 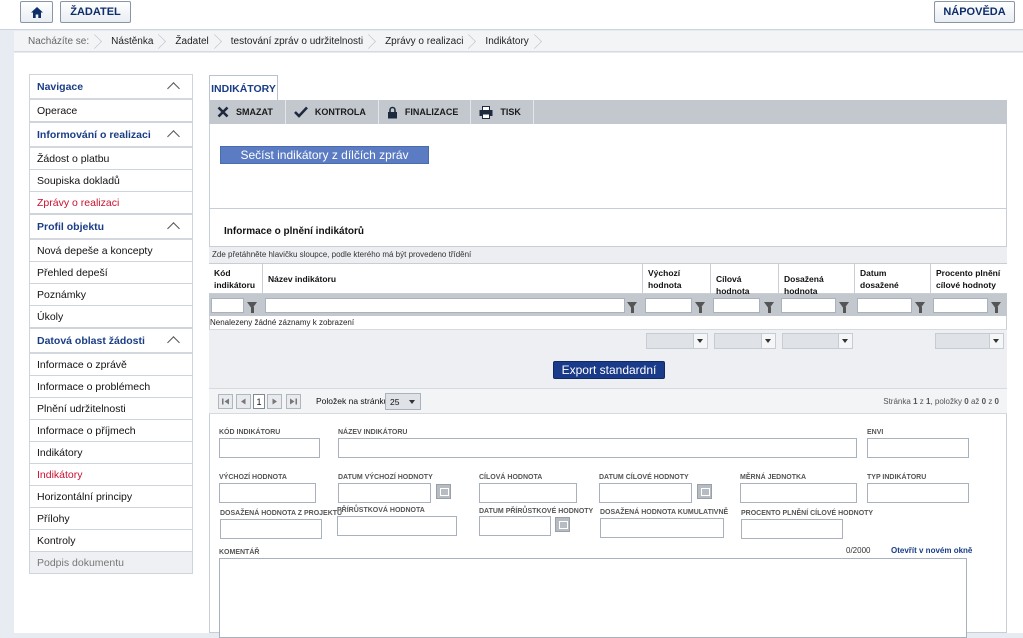 What do you see at coordinates (397, 526) in the screenshot?
I see `prirustkova-hodnota-field` at bounding box center [397, 526].